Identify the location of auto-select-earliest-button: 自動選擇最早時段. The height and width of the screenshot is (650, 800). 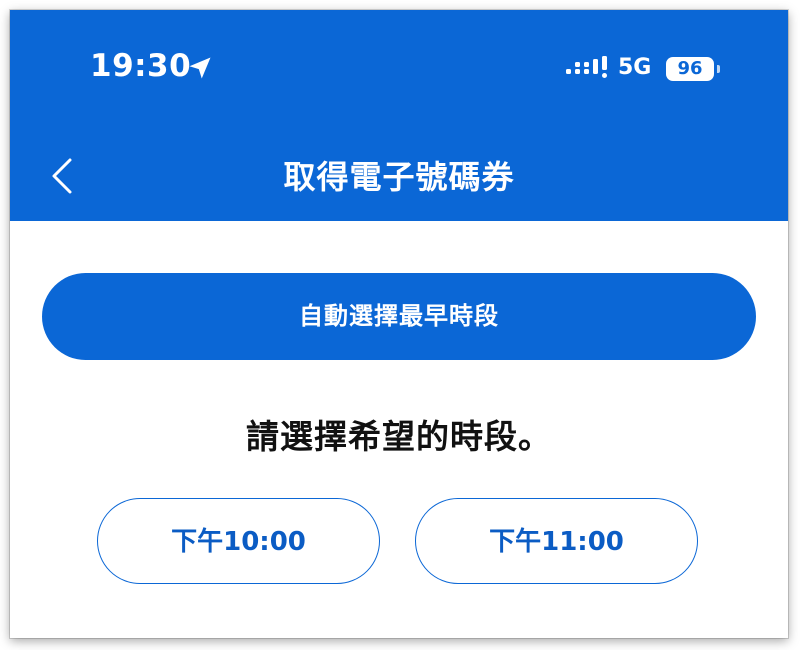
(399, 316).